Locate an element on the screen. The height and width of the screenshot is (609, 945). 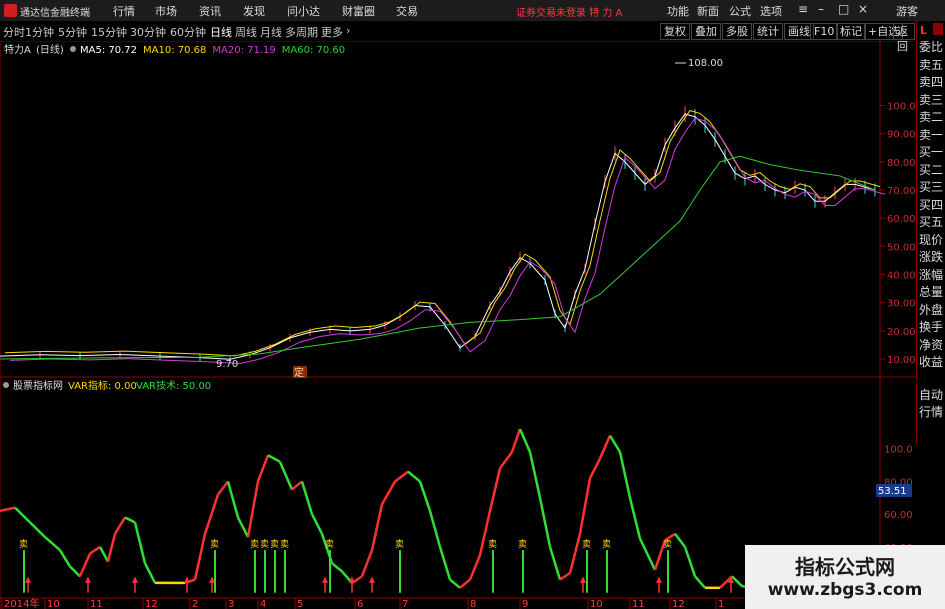
indicator-tick-label: 60.00 is located at coordinates (898, 515).